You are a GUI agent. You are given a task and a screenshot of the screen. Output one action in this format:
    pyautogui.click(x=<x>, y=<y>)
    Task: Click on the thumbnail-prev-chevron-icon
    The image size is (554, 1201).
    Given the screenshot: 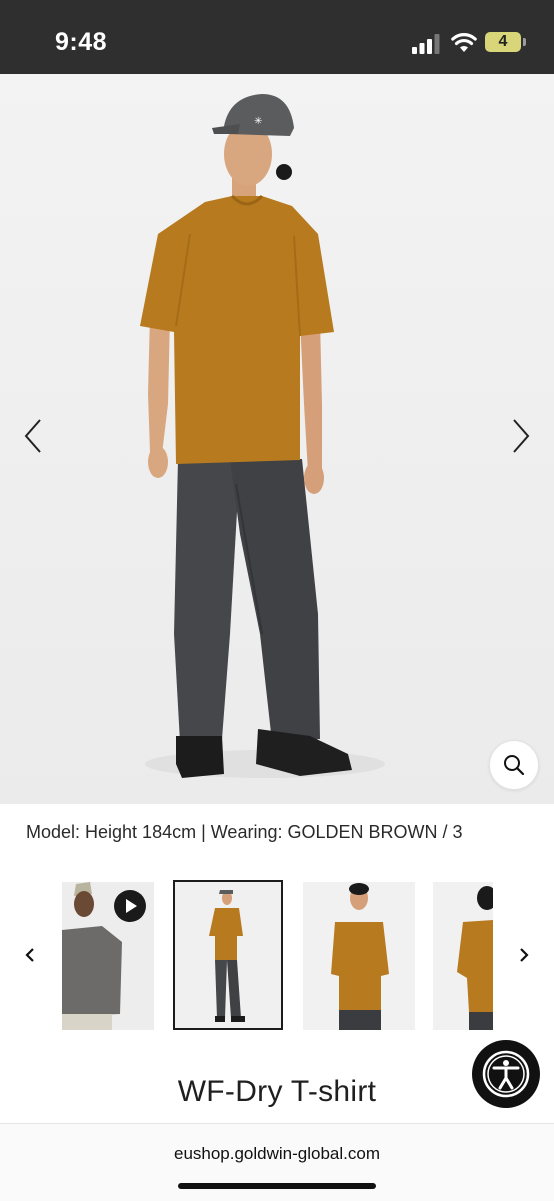 What is the action you would take?
    pyautogui.click(x=30, y=955)
    